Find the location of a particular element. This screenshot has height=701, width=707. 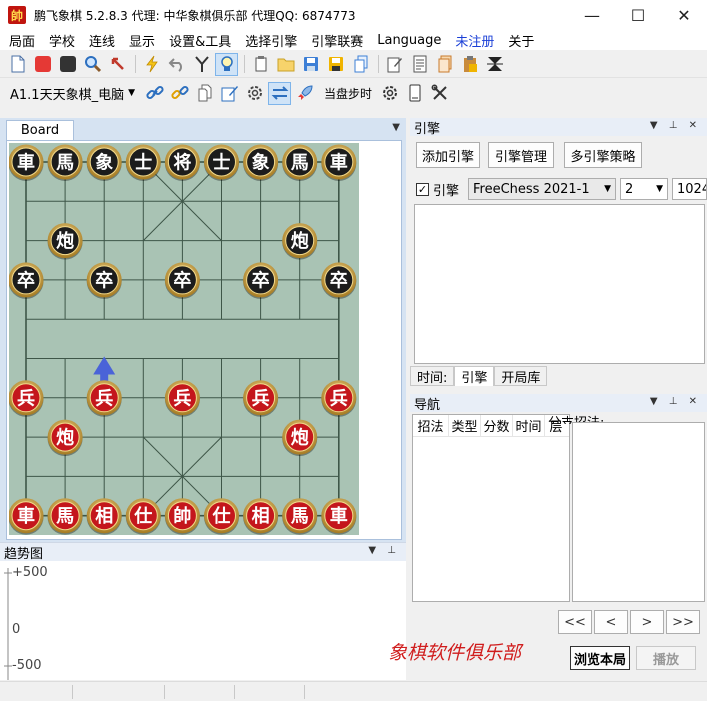

browse-game-button: 浏览本局 is located at coordinates (600, 658).